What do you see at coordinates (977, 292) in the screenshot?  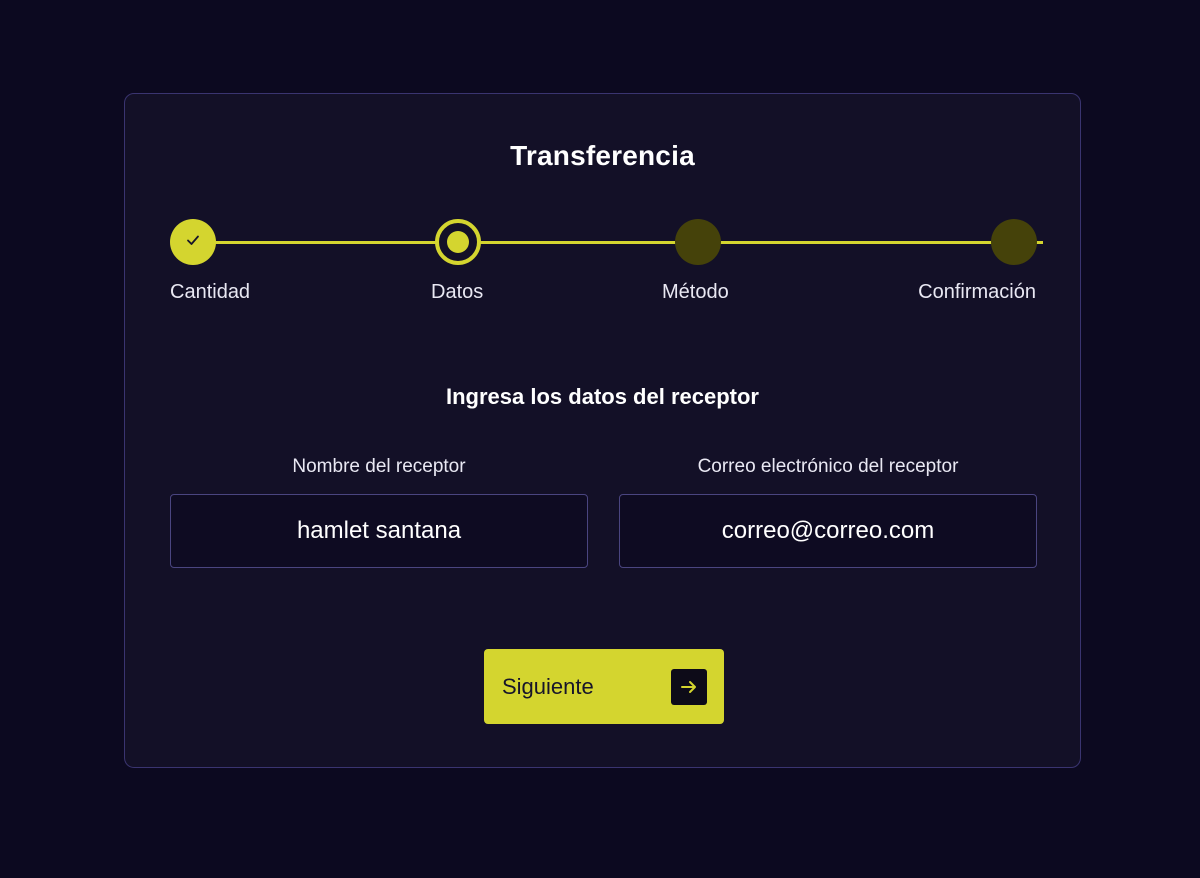 I see `step-label-confirmacion: Confirmación` at bounding box center [977, 292].